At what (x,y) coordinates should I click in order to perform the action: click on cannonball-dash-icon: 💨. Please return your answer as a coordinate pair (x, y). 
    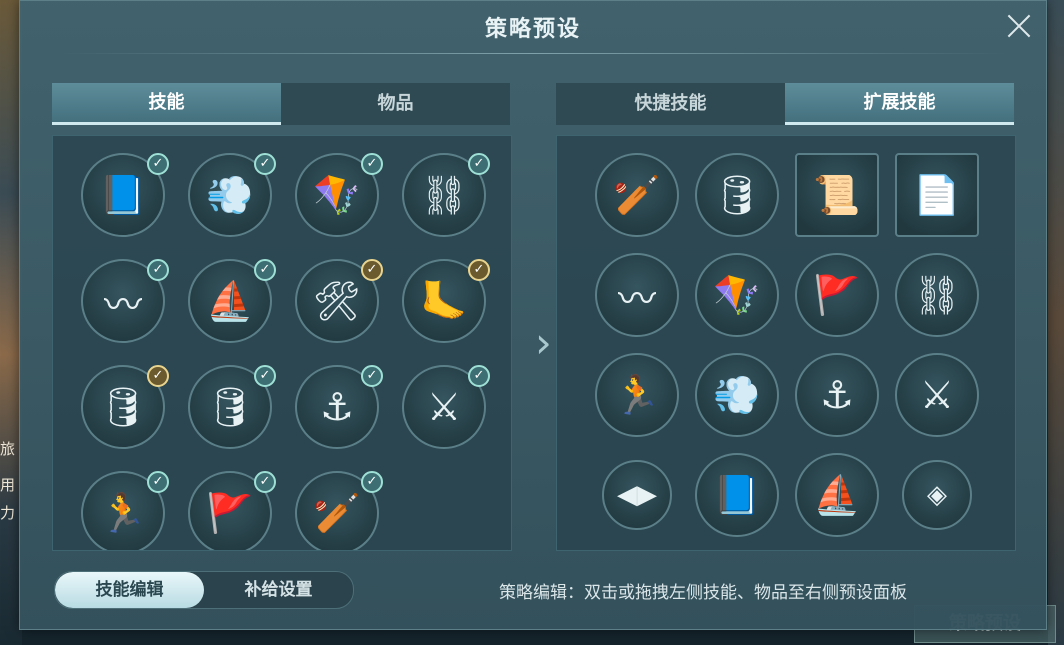
    Looking at the image, I should click on (737, 394).